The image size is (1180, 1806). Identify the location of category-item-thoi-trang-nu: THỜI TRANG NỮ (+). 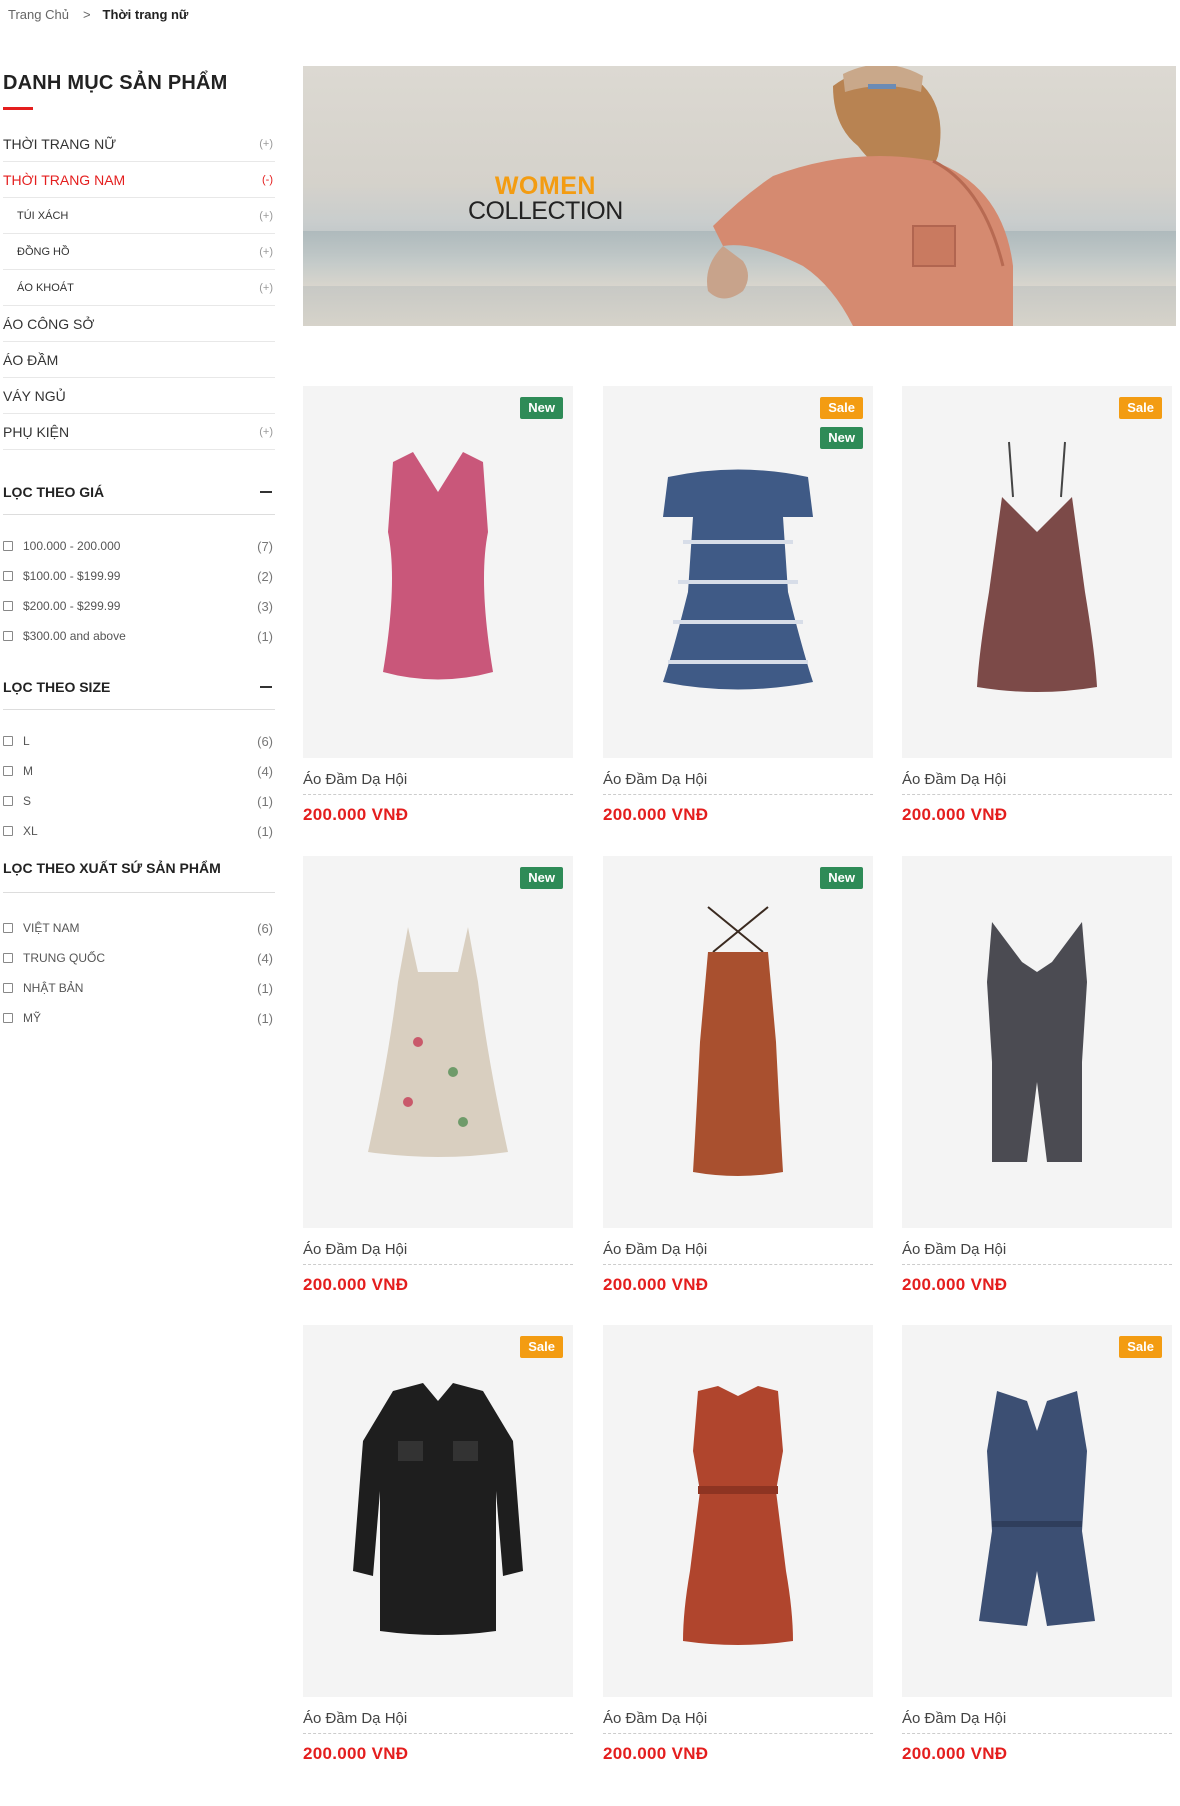
(139, 144).